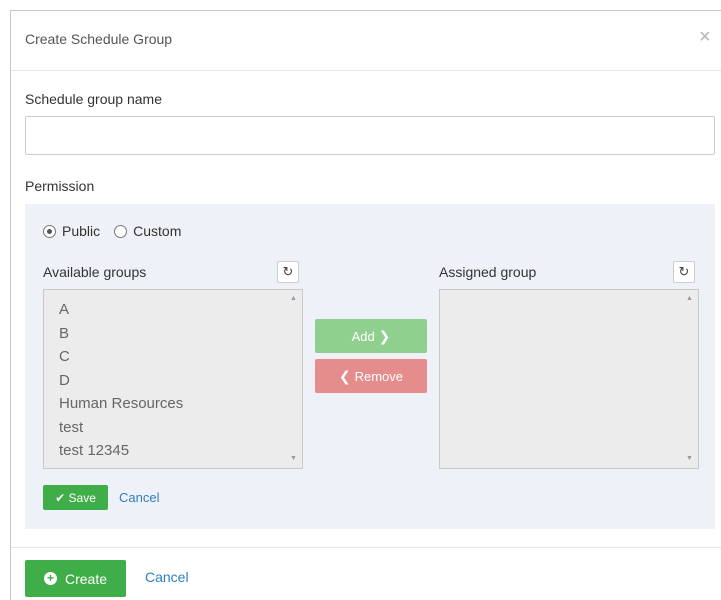 This screenshot has height=600, width=721. What do you see at coordinates (366, 573) in the screenshot?
I see `dialog-footer: + Create Cancel` at bounding box center [366, 573].